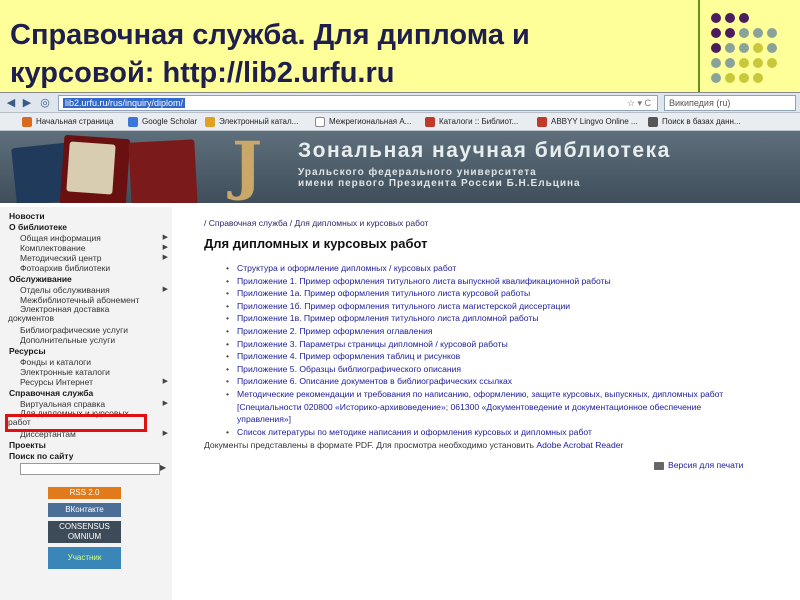  I want to click on nav-item: Дополнительные услуги, so click(86, 340).